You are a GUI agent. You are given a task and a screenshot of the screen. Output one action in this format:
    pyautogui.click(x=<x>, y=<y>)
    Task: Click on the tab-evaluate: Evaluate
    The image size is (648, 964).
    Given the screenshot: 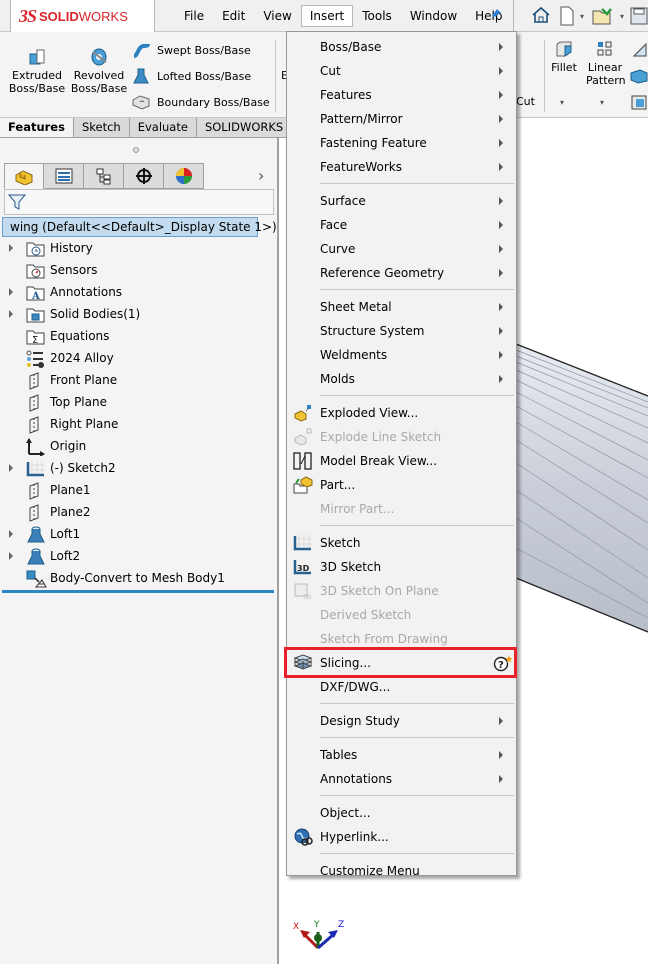 What is the action you would take?
    pyautogui.click(x=163, y=127)
    